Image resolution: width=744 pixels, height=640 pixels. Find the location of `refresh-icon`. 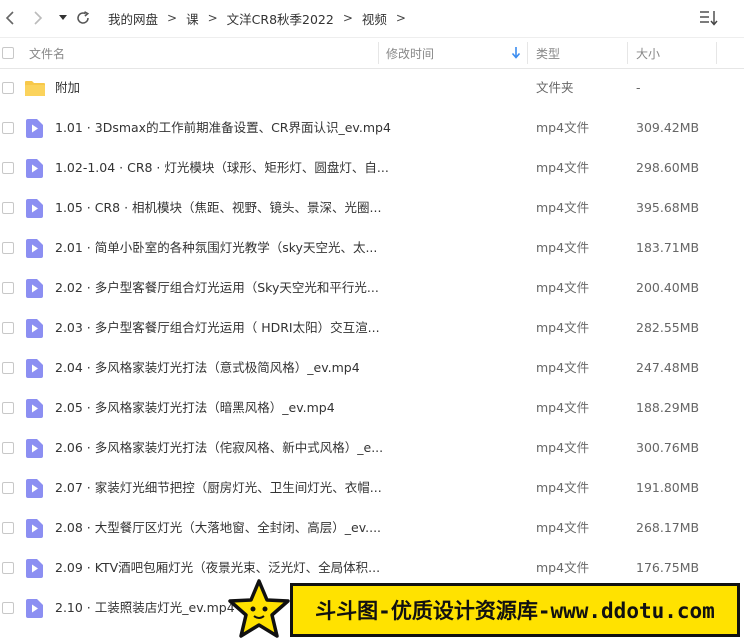

refresh-icon is located at coordinates (83, 18).